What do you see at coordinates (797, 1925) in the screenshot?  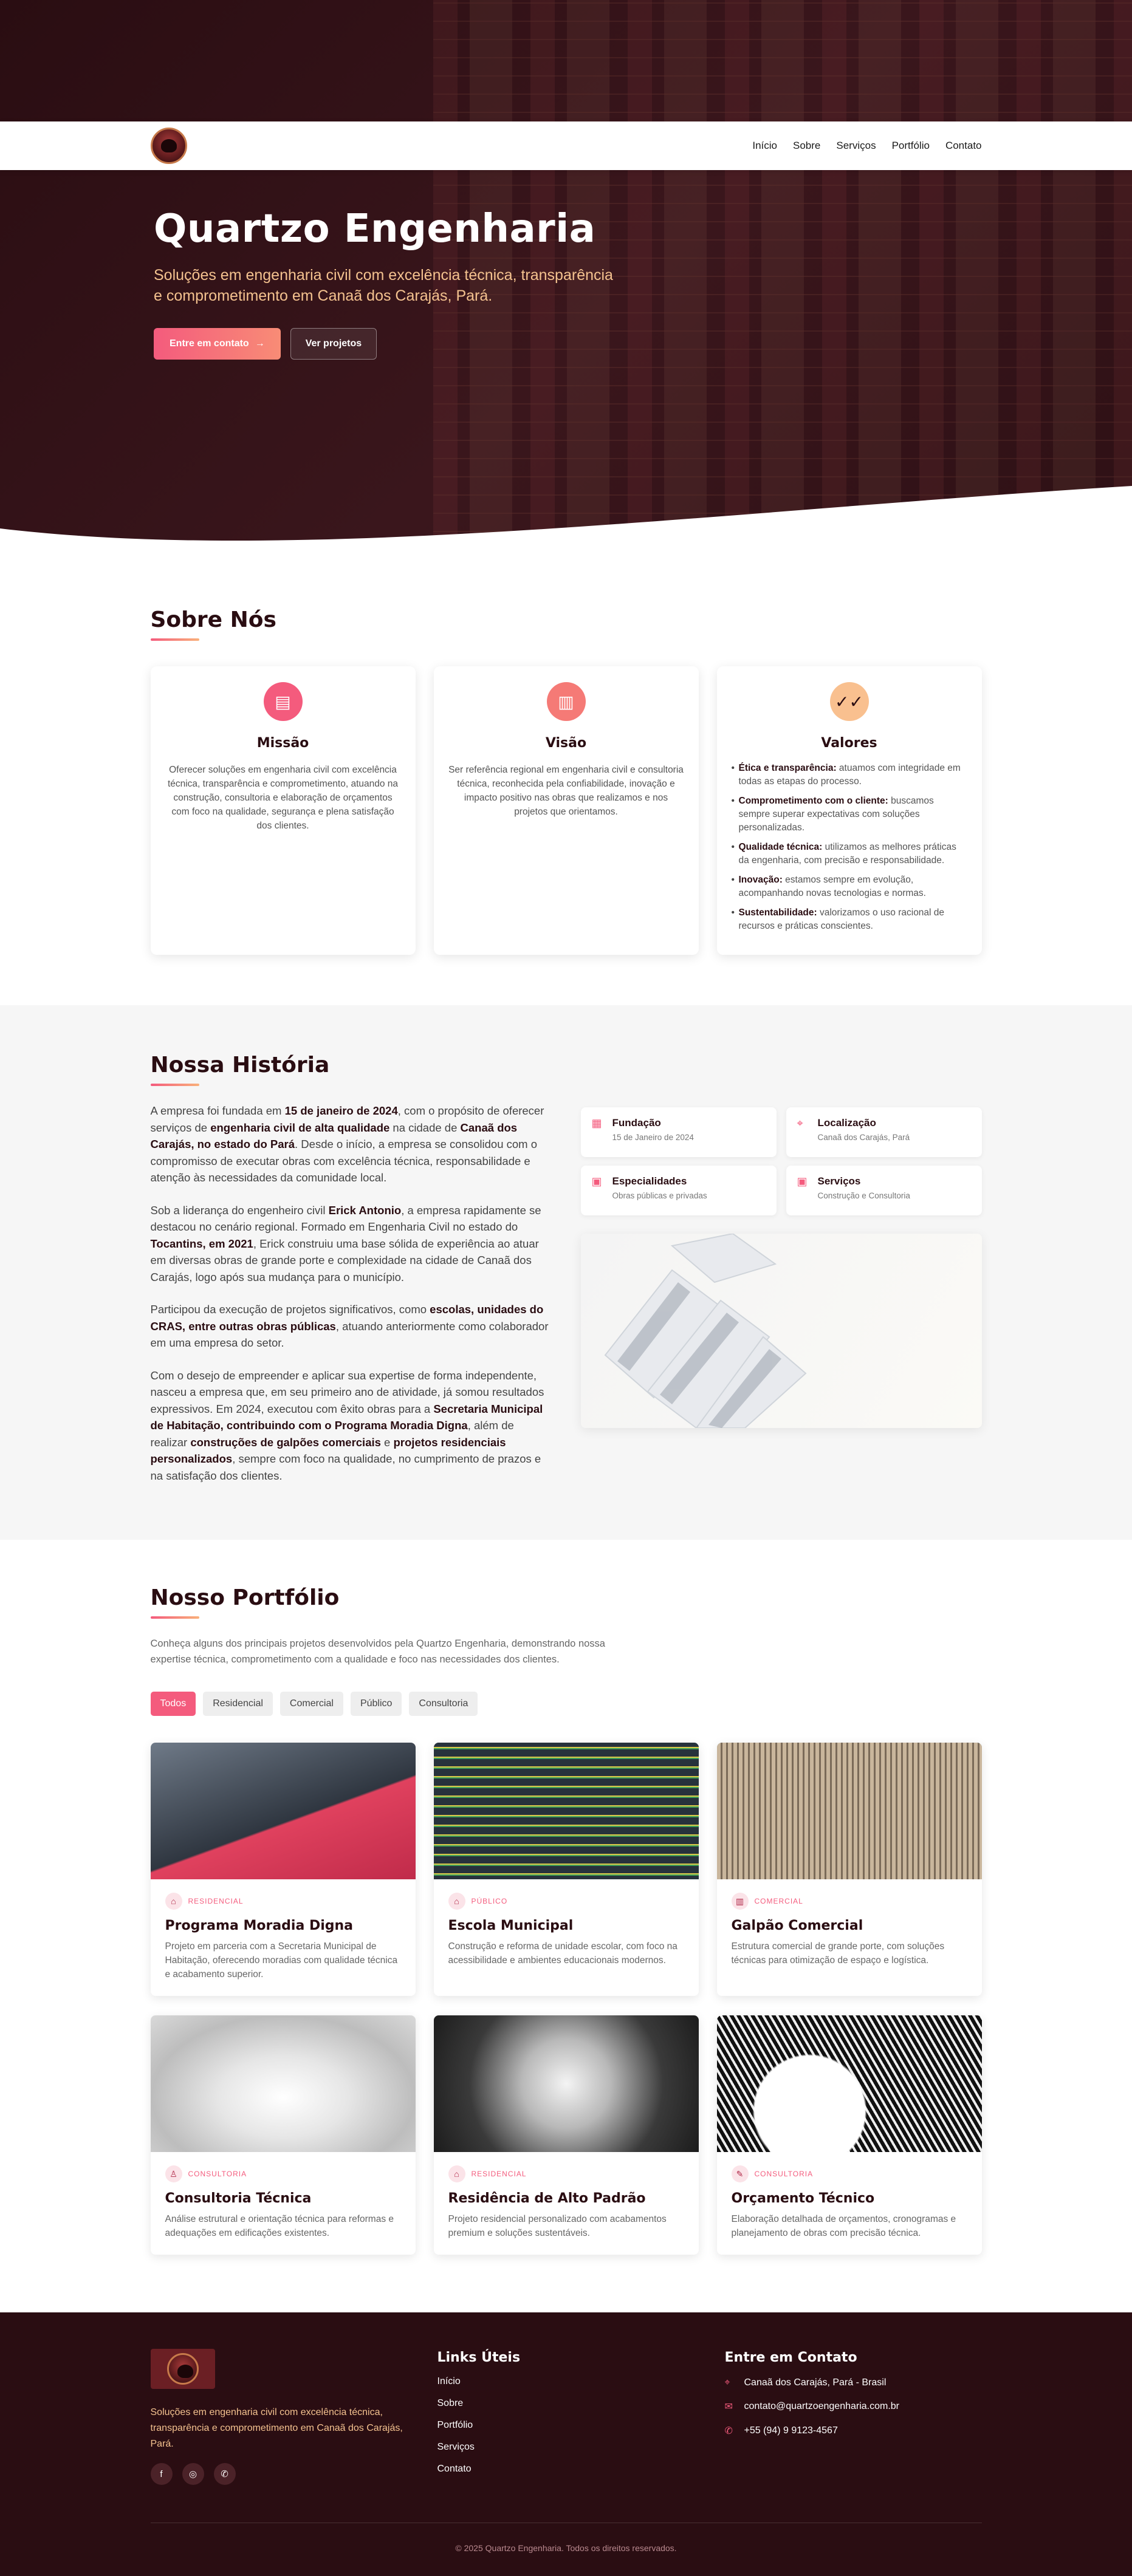 I see `project-title: Galpão Comercial` at bounding box center [797, 1925].